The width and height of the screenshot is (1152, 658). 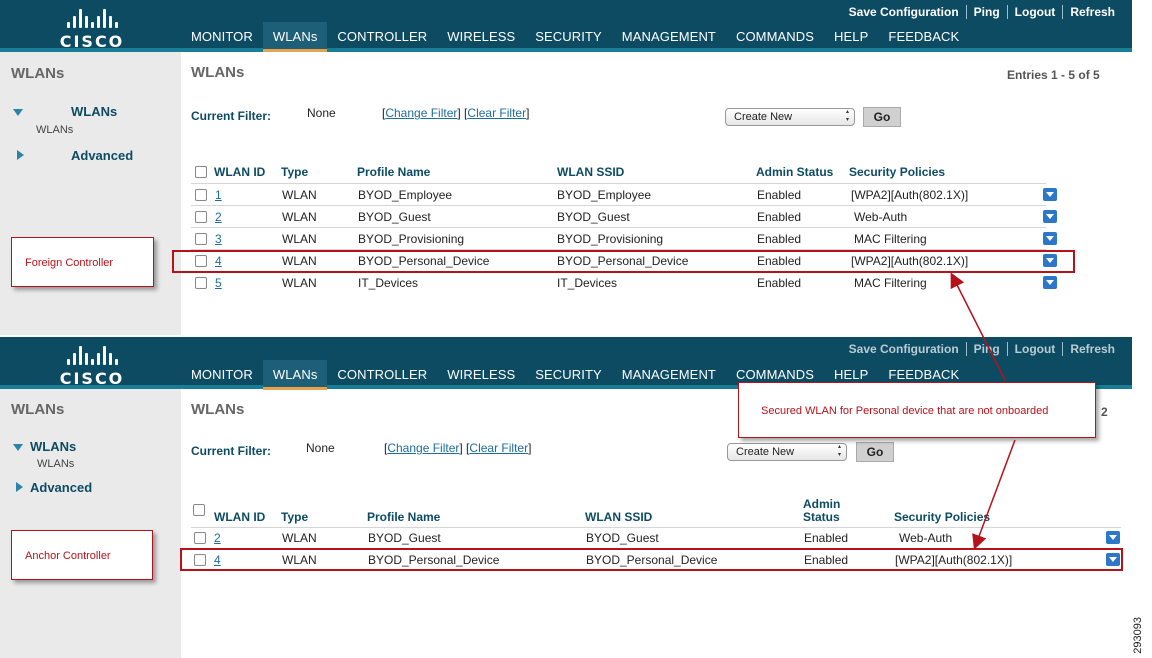 I want to click on wlan-ssid: BYOD_Provisioning, so click(x=610, y=239).